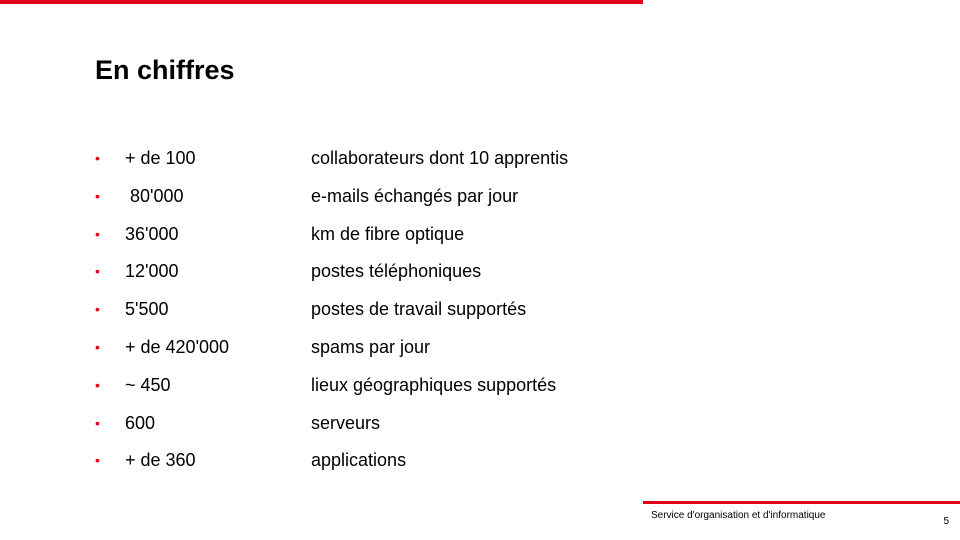 This screenshot has height=540, width=960. I want to click on figure-description: lieux géographiques supportés, so click(434, 384).